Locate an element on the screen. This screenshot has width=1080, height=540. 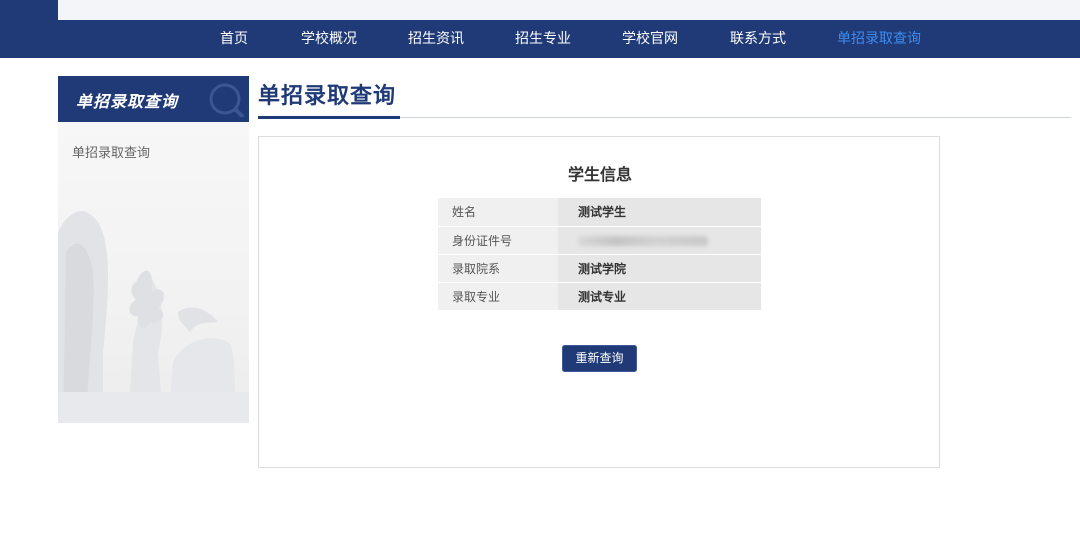
page-title: 单招录取查询 is located at coordinates (327, 96).